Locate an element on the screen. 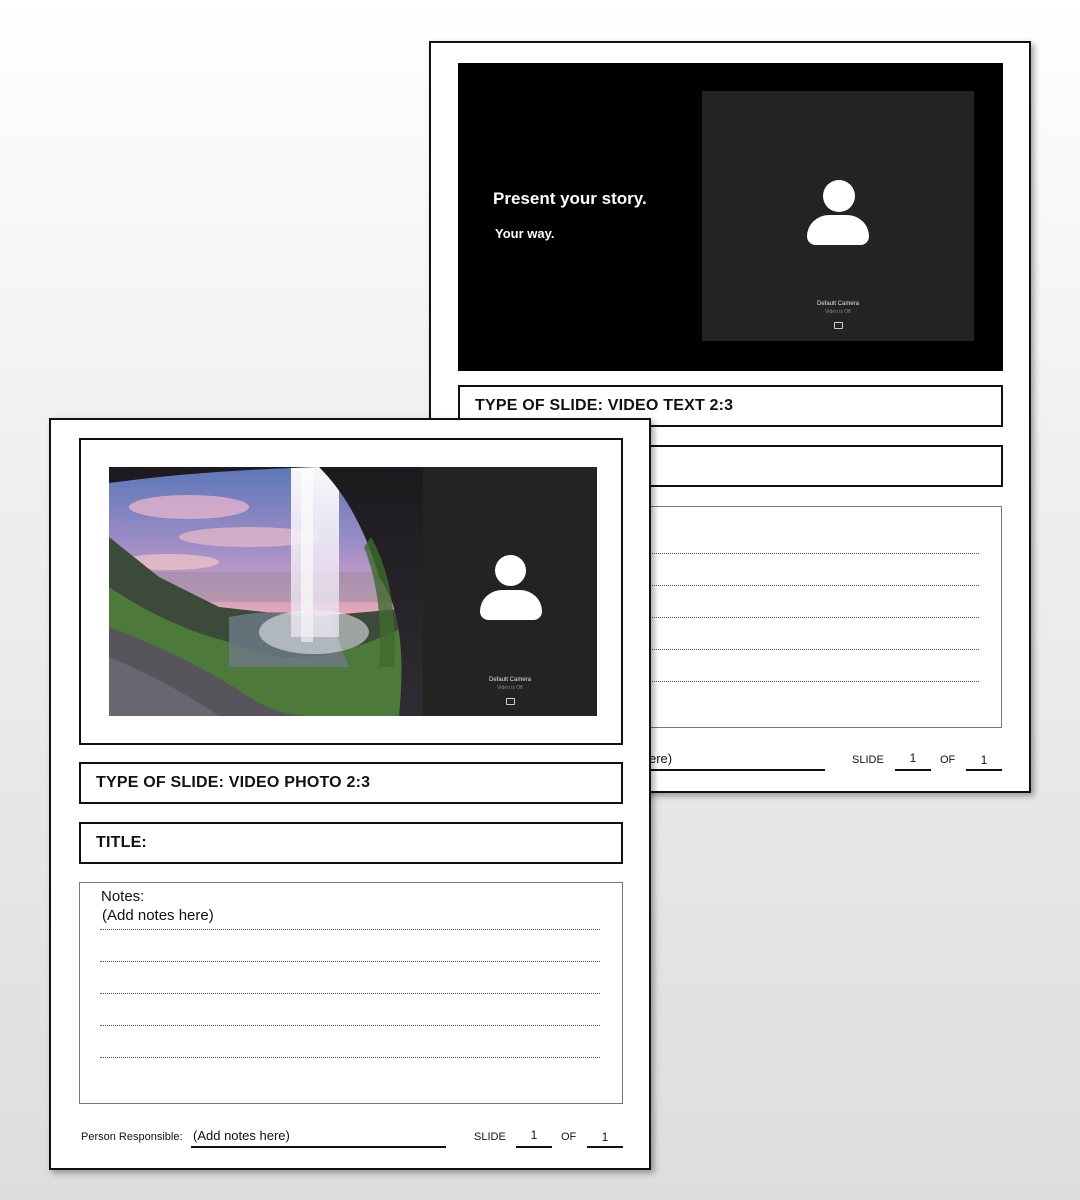 The height and width of the screenshot is (1200, 1080). title-box: TITLE: is located at coordinates (351, 843).